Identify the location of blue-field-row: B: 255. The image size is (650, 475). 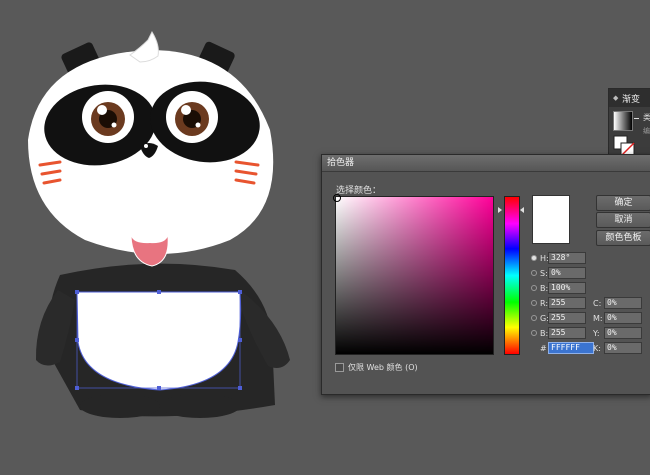
(558, 333).